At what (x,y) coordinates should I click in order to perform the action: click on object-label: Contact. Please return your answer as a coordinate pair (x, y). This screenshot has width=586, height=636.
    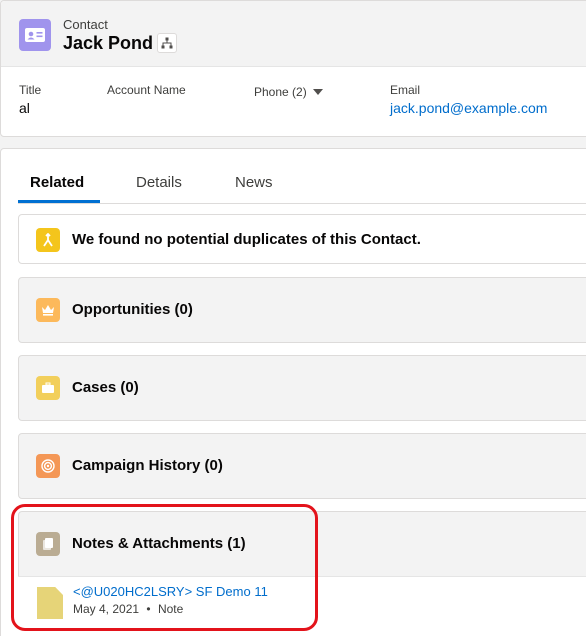
    Looking at the image, I should click on (85, 24).